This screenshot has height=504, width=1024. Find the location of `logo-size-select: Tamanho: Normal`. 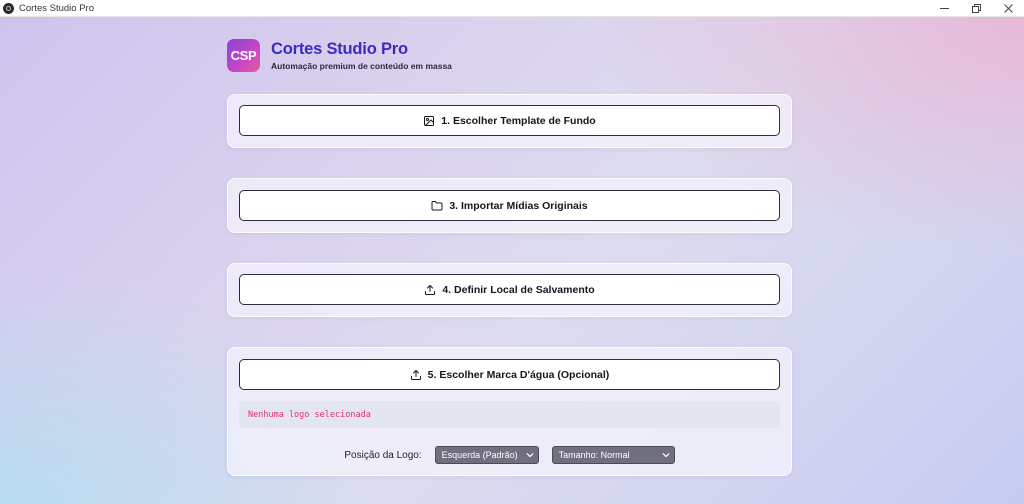

logo-size-select: Tamanho: Normal is located at coordinates (613, 455).